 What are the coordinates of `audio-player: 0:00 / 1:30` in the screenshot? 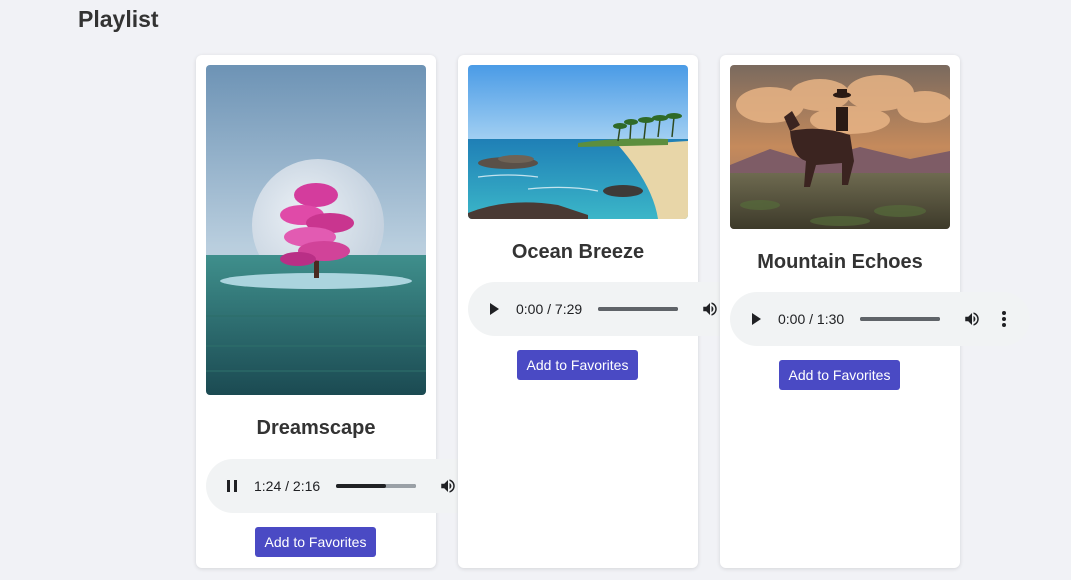 It's located at (880, 319).